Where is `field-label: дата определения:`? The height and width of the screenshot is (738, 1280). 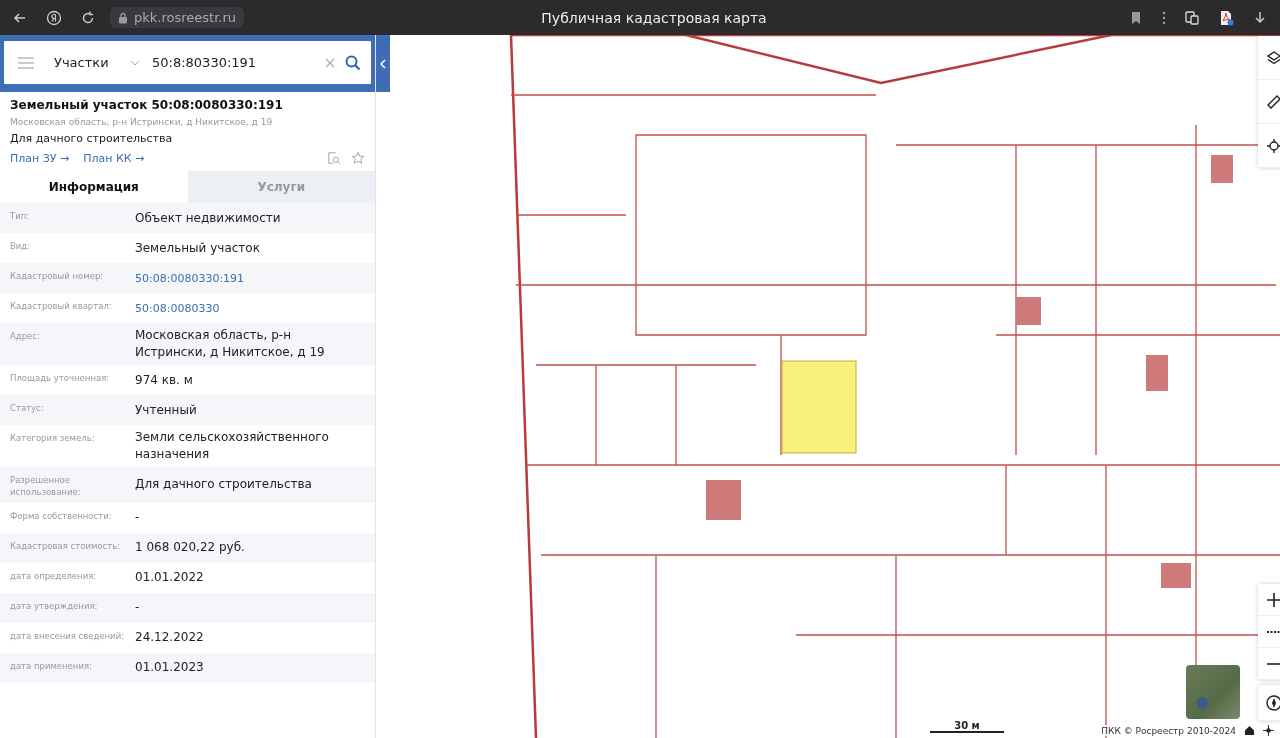 field-label: дата определения: is located at coordinates (54, 576).